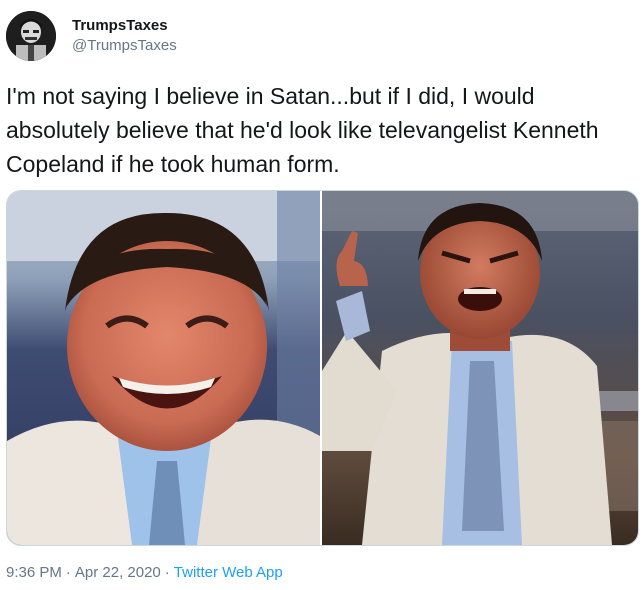  Describe the element at coordinates (228, 573) in the screenshot. I see `tweet-source-link: Twitter Web App` at that location.